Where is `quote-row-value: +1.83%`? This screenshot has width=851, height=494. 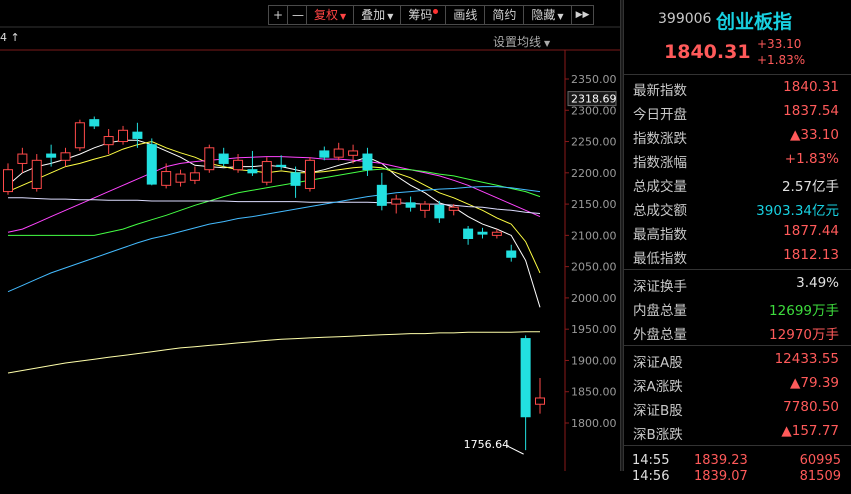
quote-row-value: +1.83% is located at coordinates (811, 159).